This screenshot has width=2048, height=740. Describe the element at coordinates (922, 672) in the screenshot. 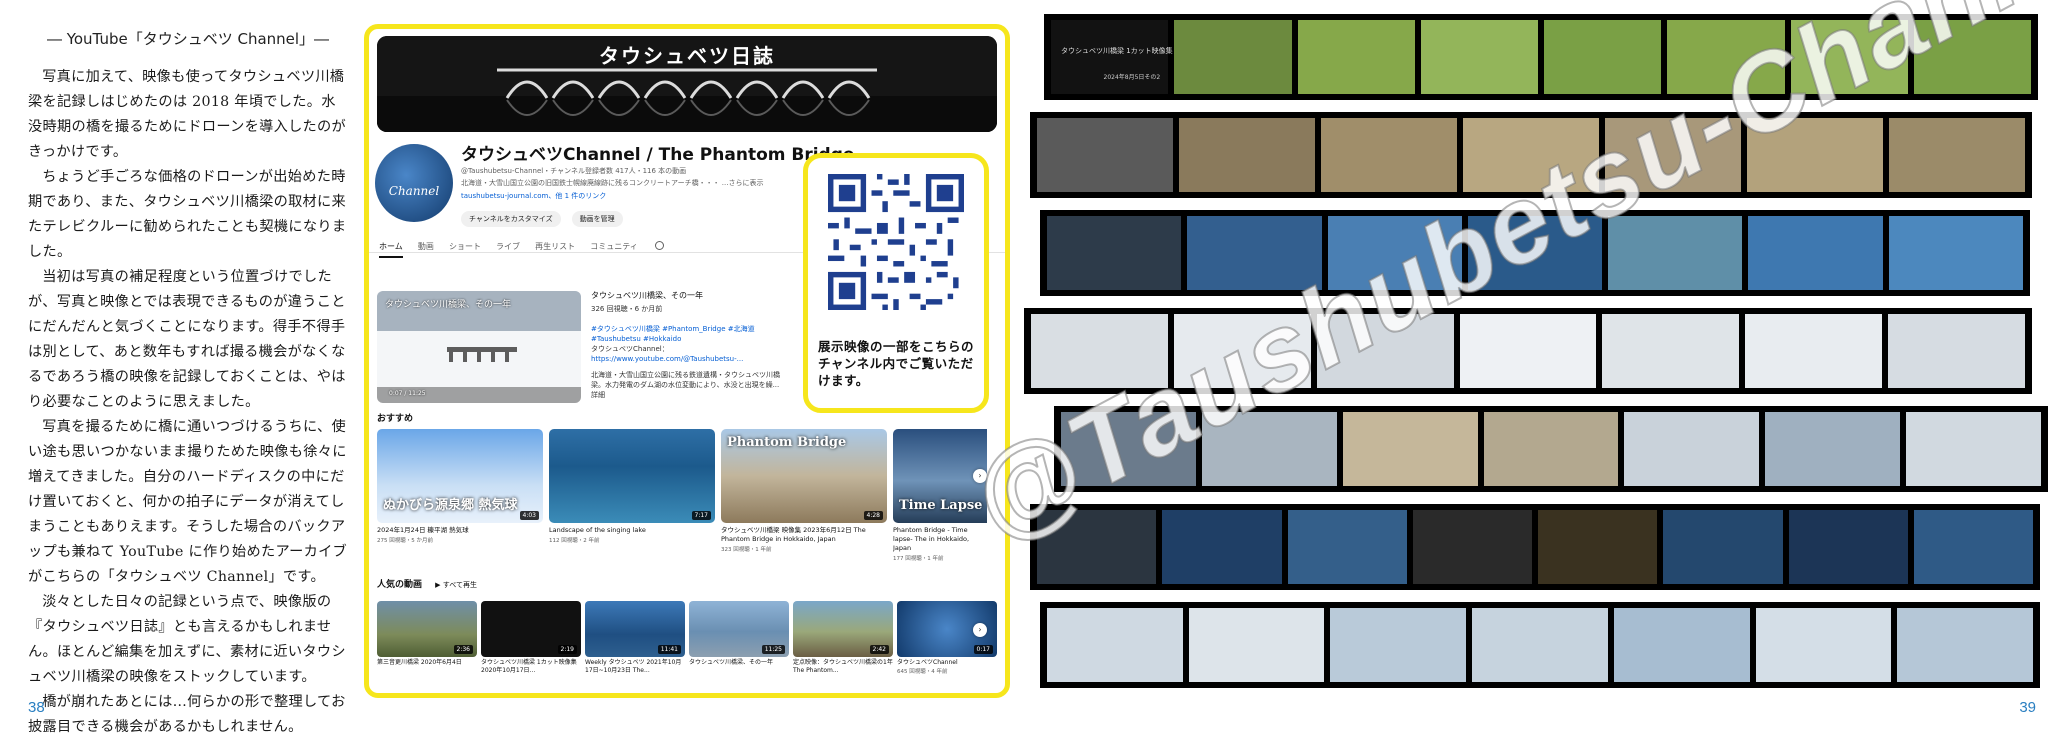

I see `video-meta: 645 回視聴・4 年前` at that location.